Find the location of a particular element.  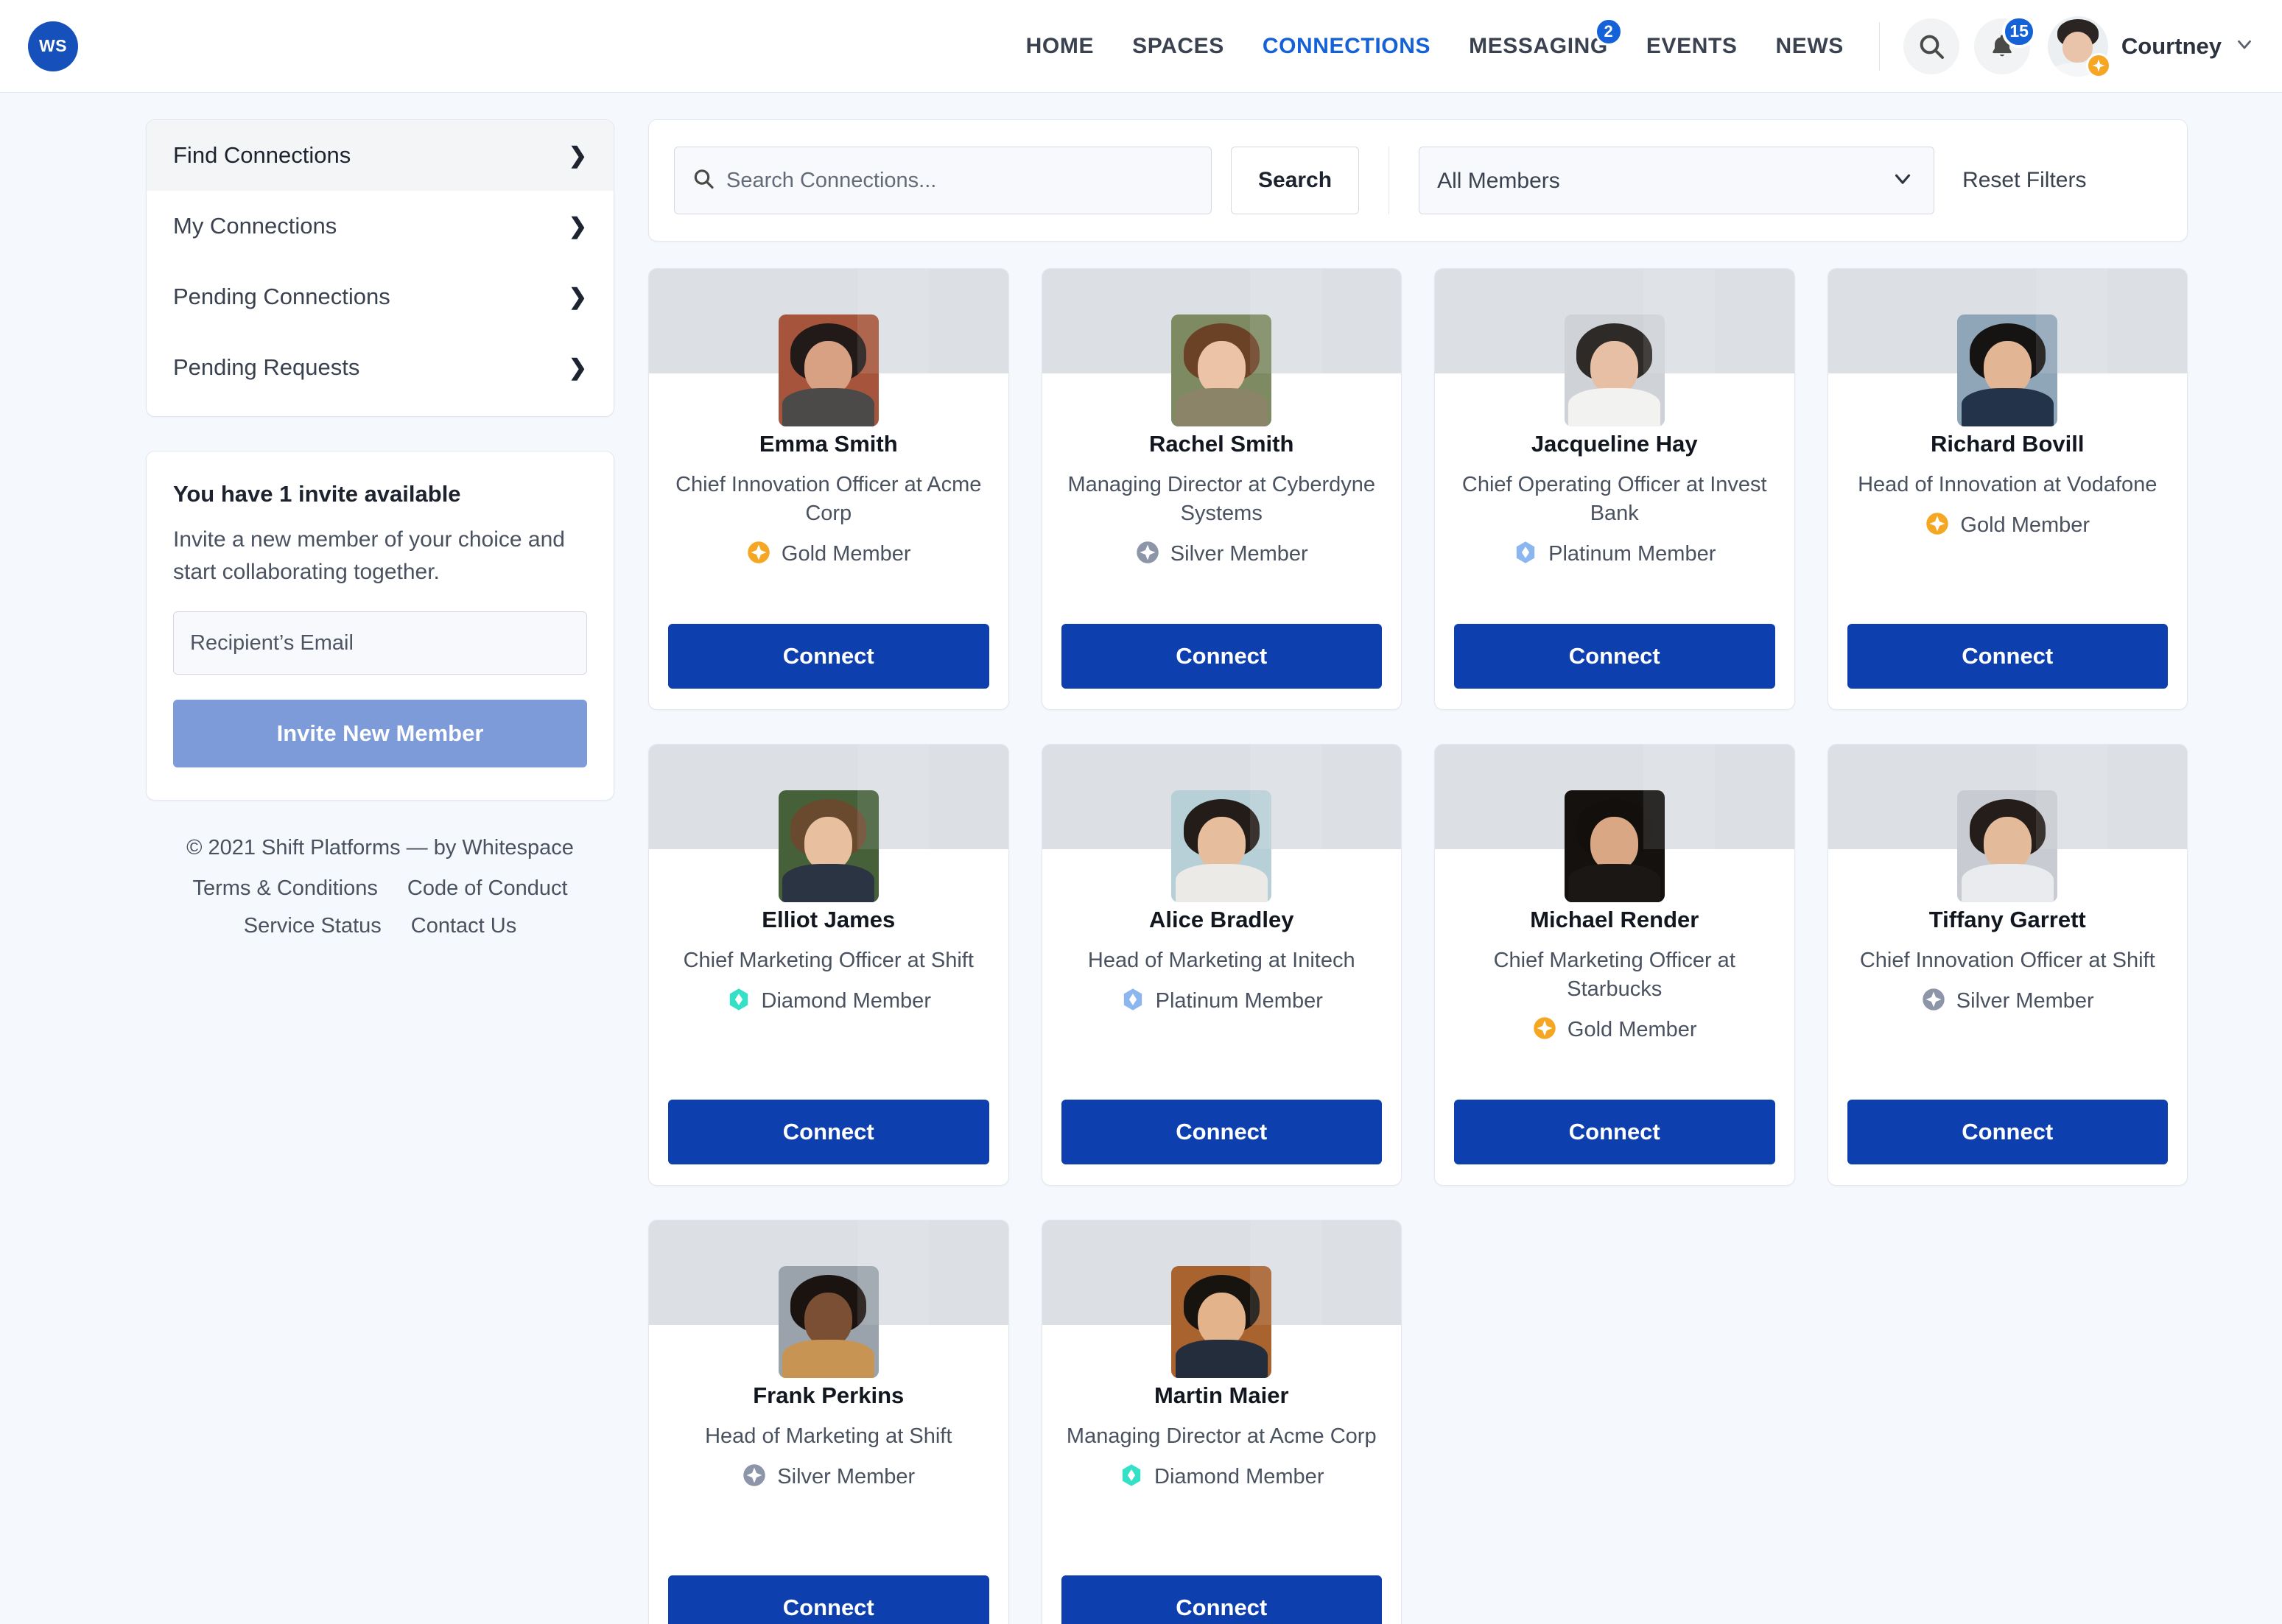

invite-new-member-button: Invite New Member is located at coordinates (380, 734).